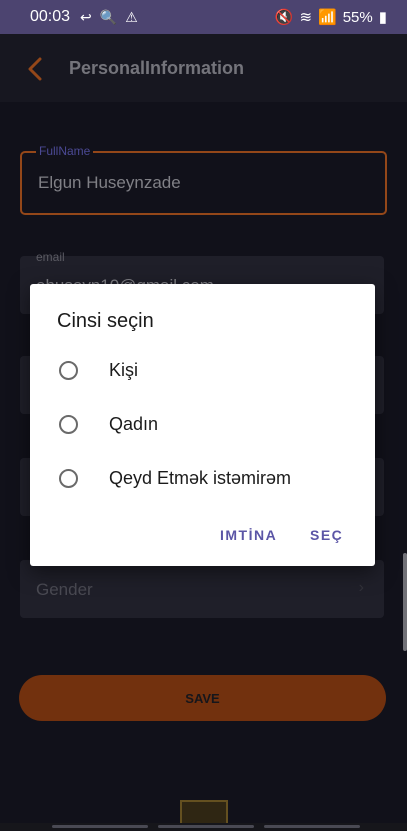 The image size is (407, 831). Describe the element at coordinates (248, 535) in the screenshot. I see `cancel-button: IMTİNA` at that location.